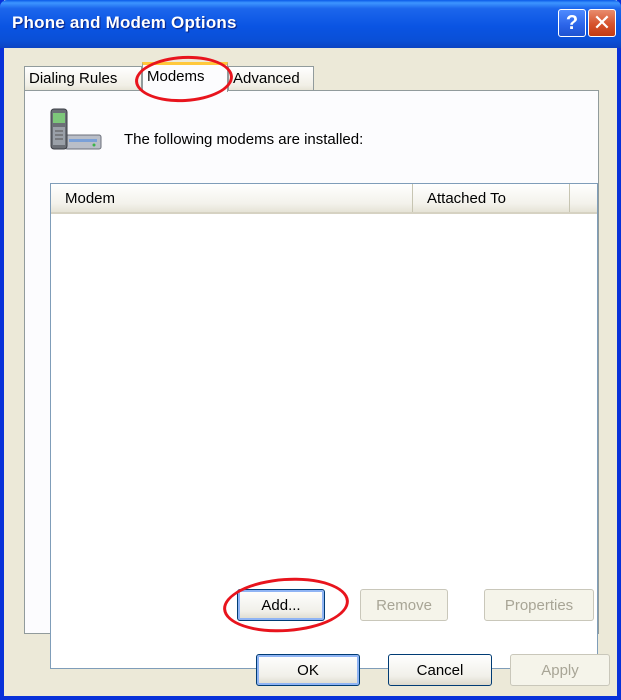  Describe the element at coordinates (539, 605) in the screenshot. I see `properties-button: Properties` at that location.